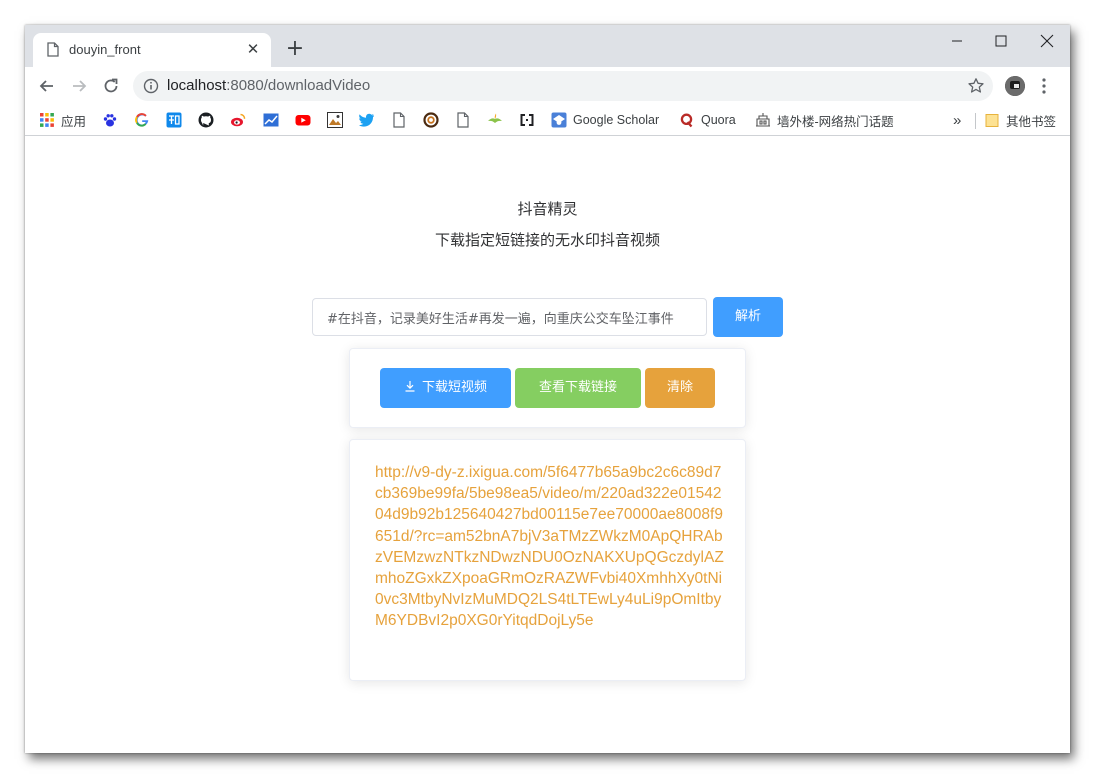 The width and height of the screenshot is (1095, 778). What do you see at coordinates (835, 121) in the screenshot?
I see `bookmark-label: 墙外楼-网络热门话题` at bounding box center [835, 121].